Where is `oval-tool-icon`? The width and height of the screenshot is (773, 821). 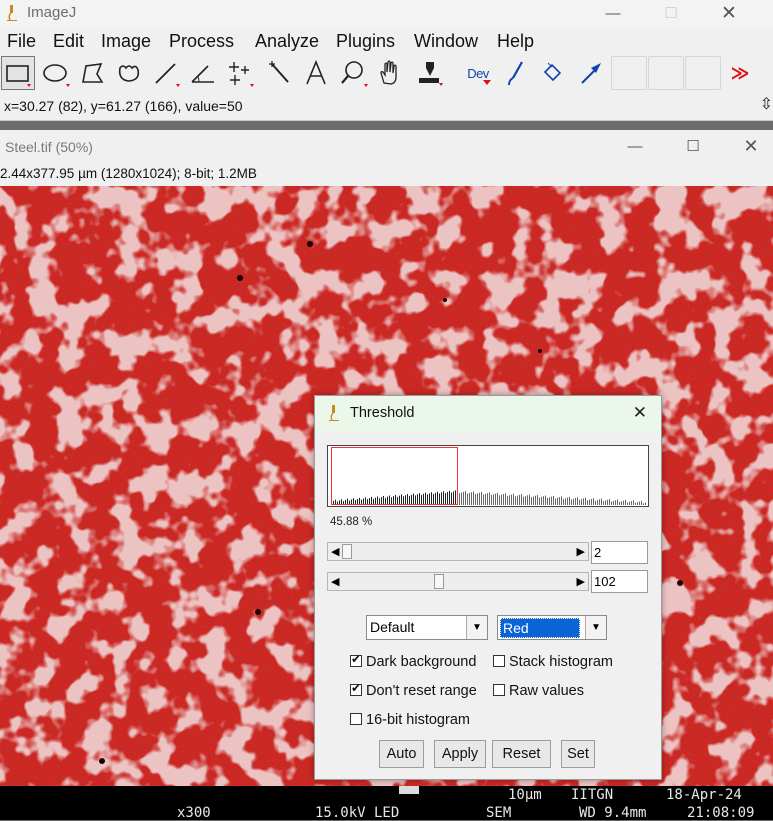
oval-tool-icon is located at coordinates (55, 73).